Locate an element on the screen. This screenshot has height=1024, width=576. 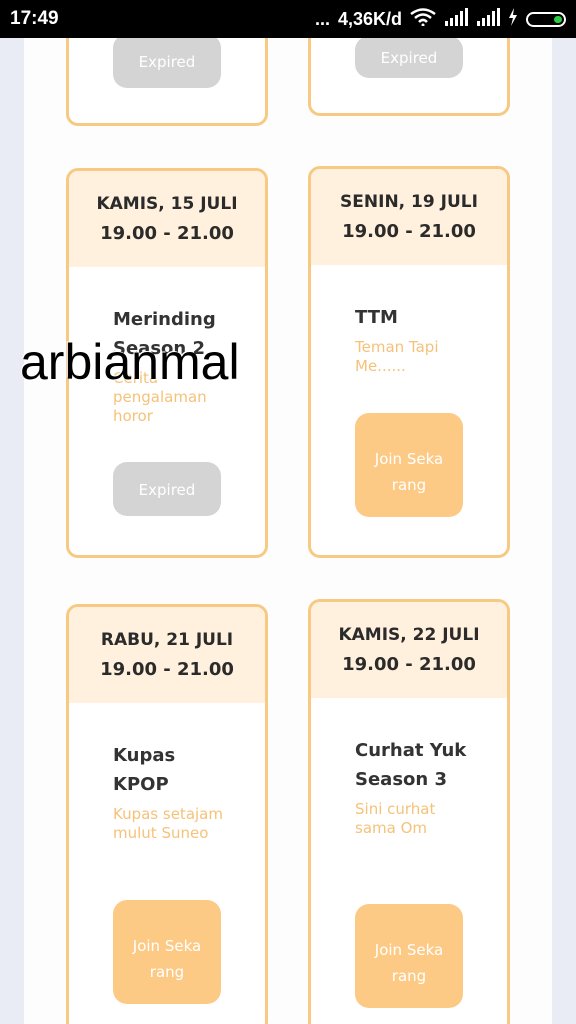
status-bar: 17:49 ... 4,36K/d is located at coordinates (288, 19).